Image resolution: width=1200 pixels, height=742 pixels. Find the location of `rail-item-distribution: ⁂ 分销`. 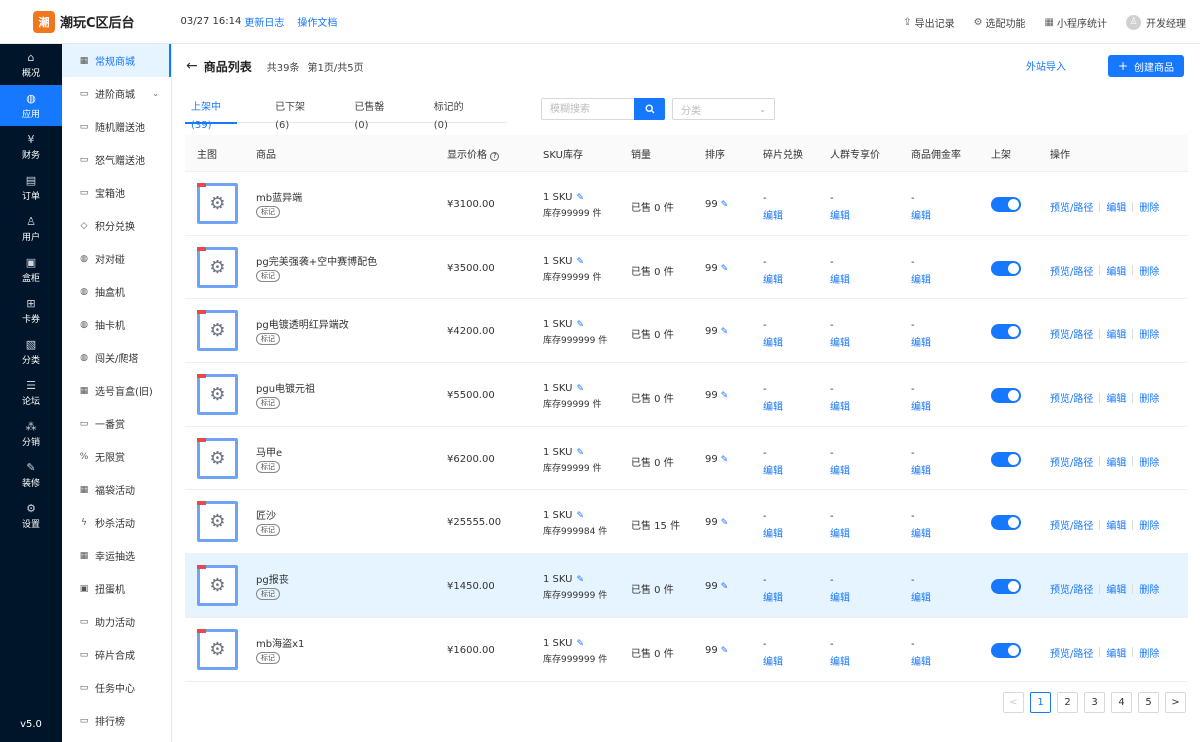

rail-item-distribution: ⁂ 分销 is located at coordinates (31, 433).